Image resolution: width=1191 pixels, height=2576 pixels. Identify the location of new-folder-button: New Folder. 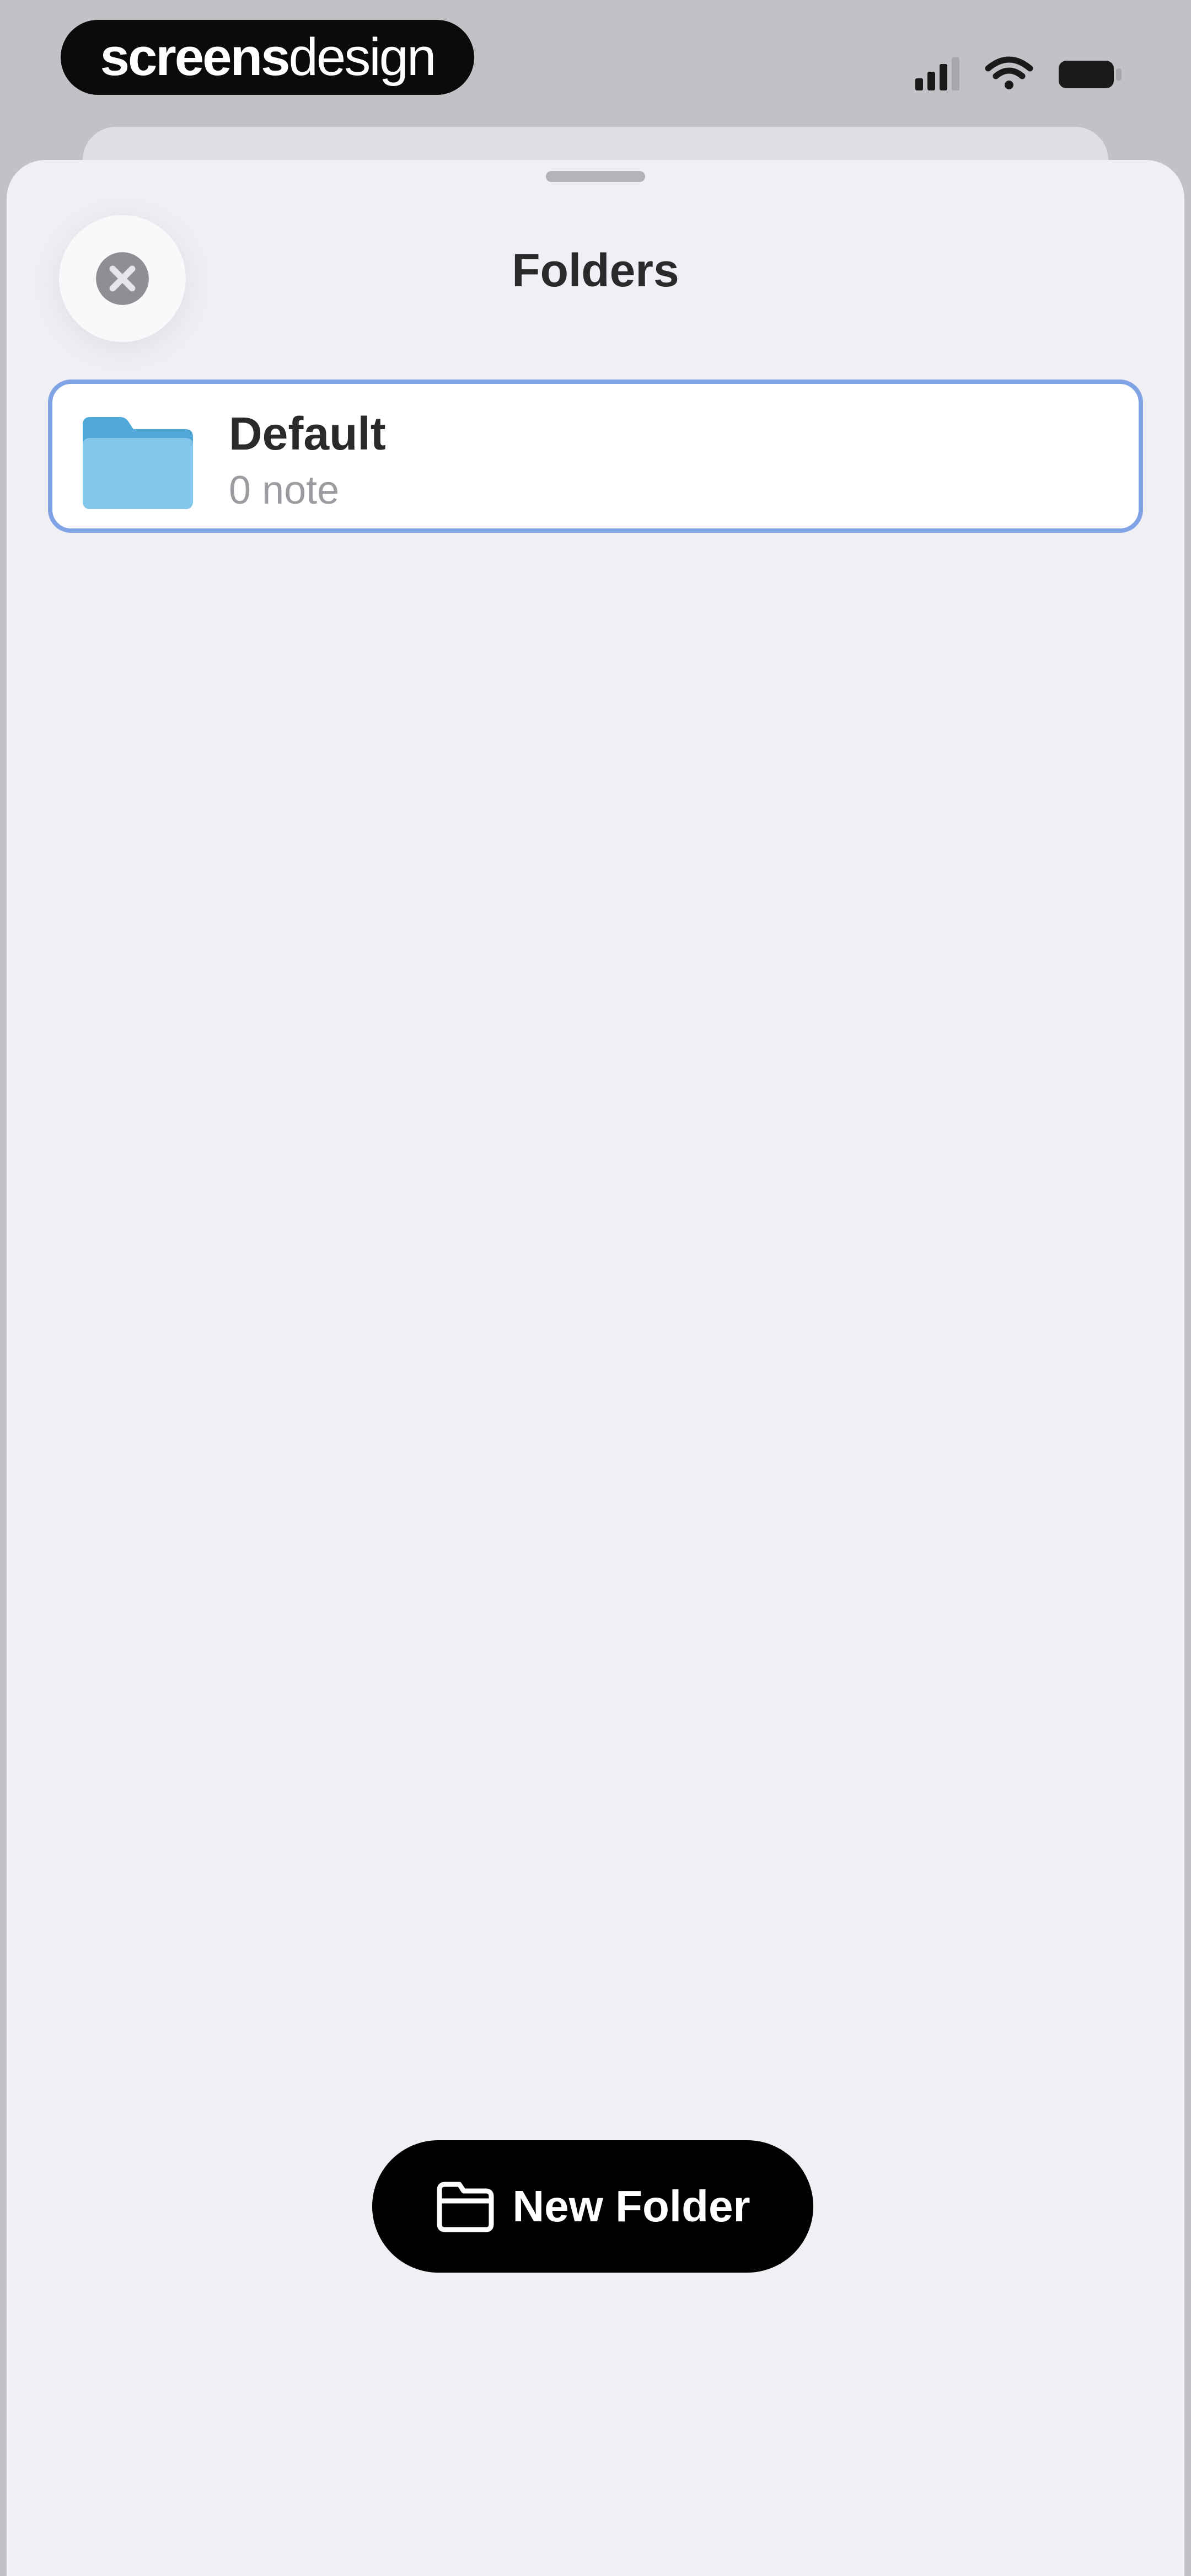
(592, 2206).